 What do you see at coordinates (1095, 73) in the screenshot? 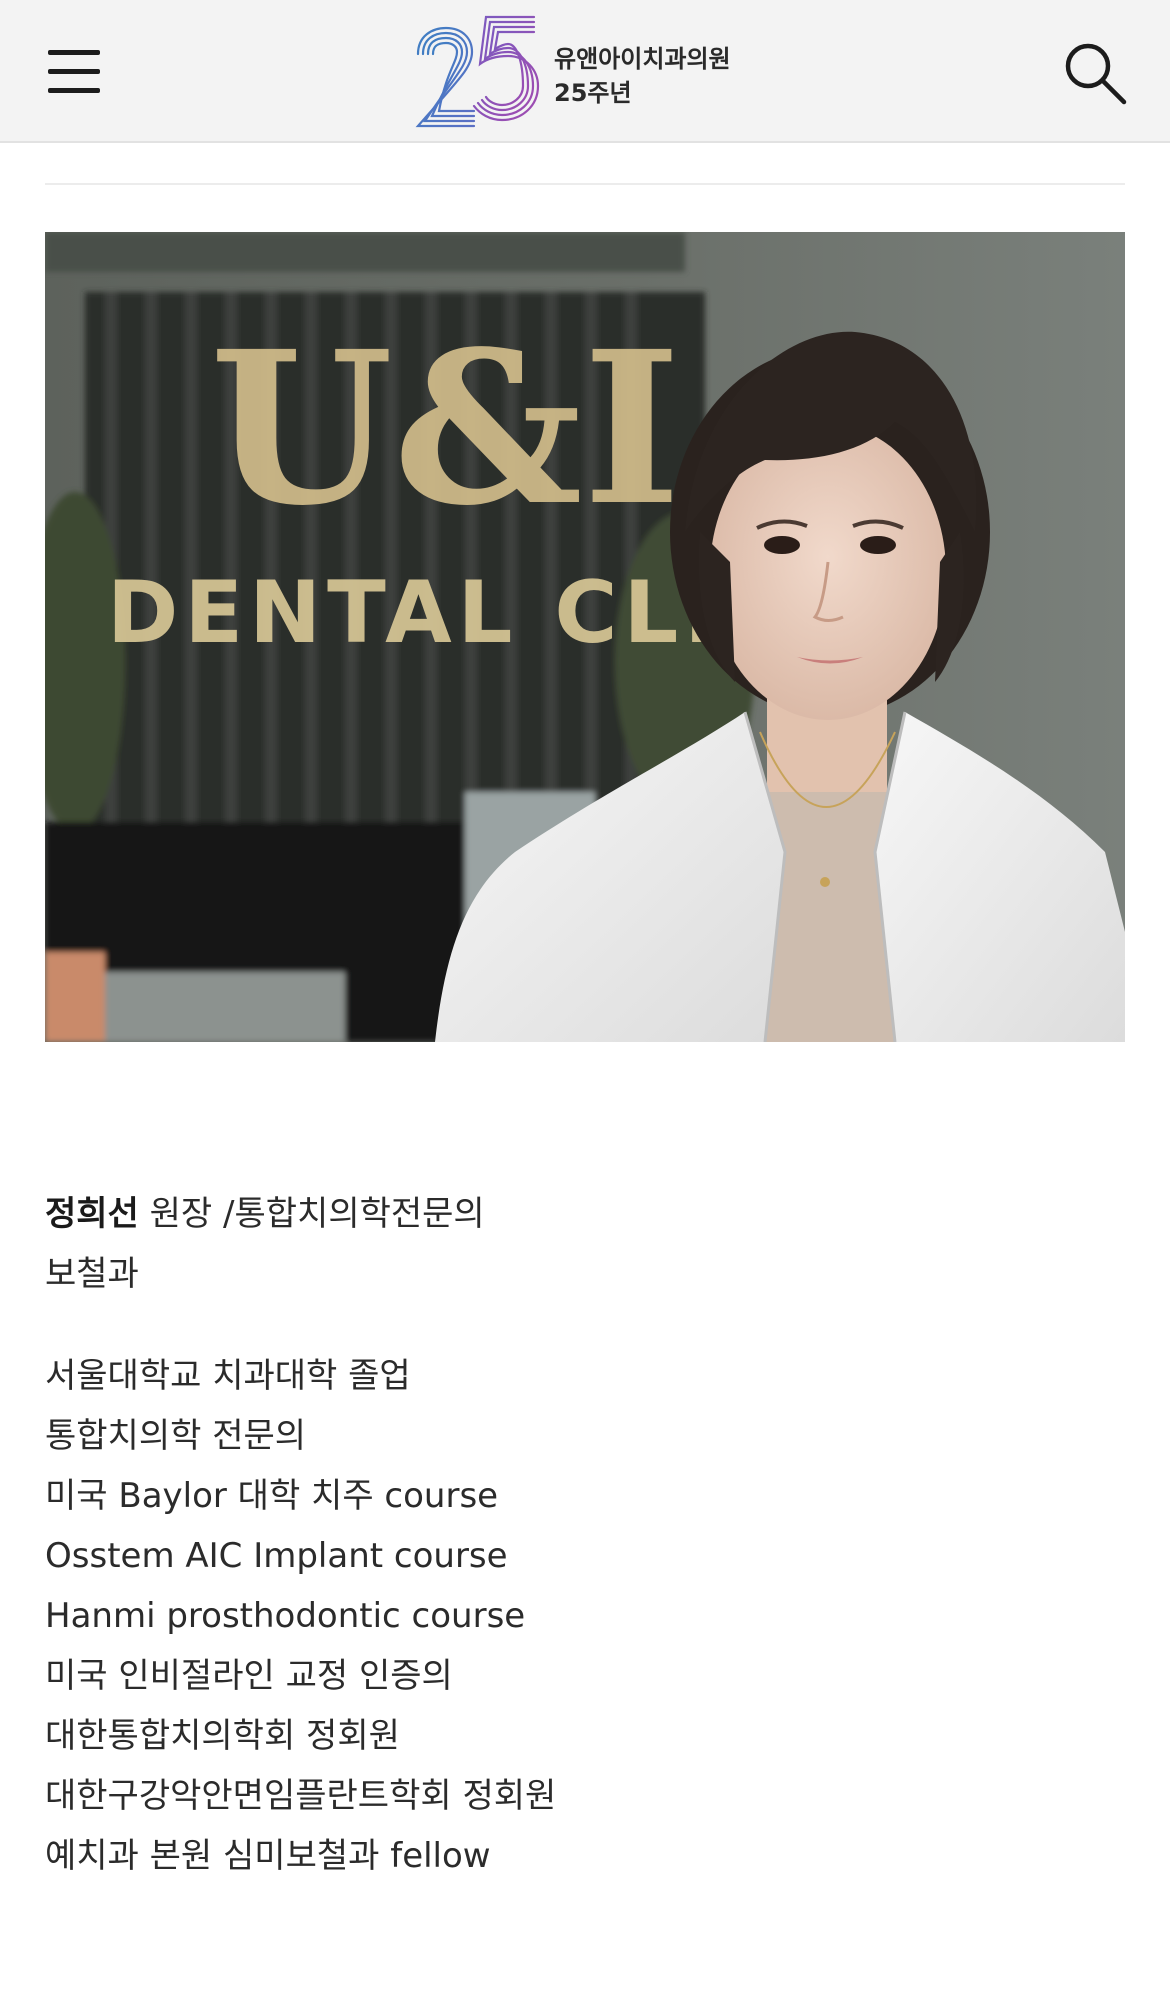
I see `search-icon` at bounding box center [1095, 73].